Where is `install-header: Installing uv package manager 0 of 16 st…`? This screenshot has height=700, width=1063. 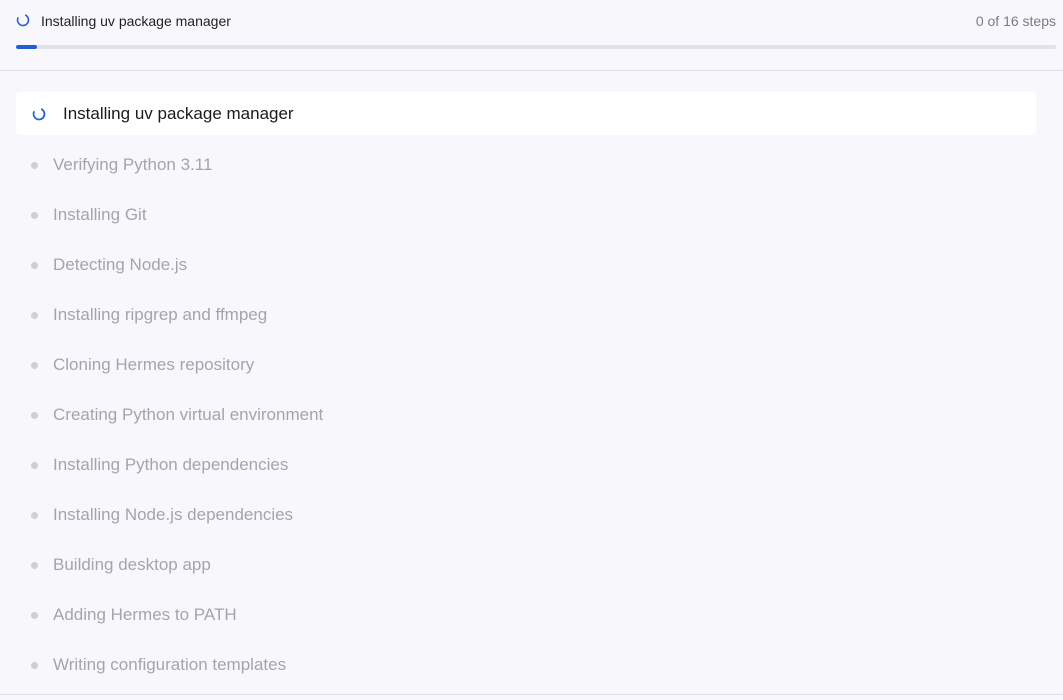
install-header: Installing uv package manager 0 of 16 st… is located at coordinates (531, 35).